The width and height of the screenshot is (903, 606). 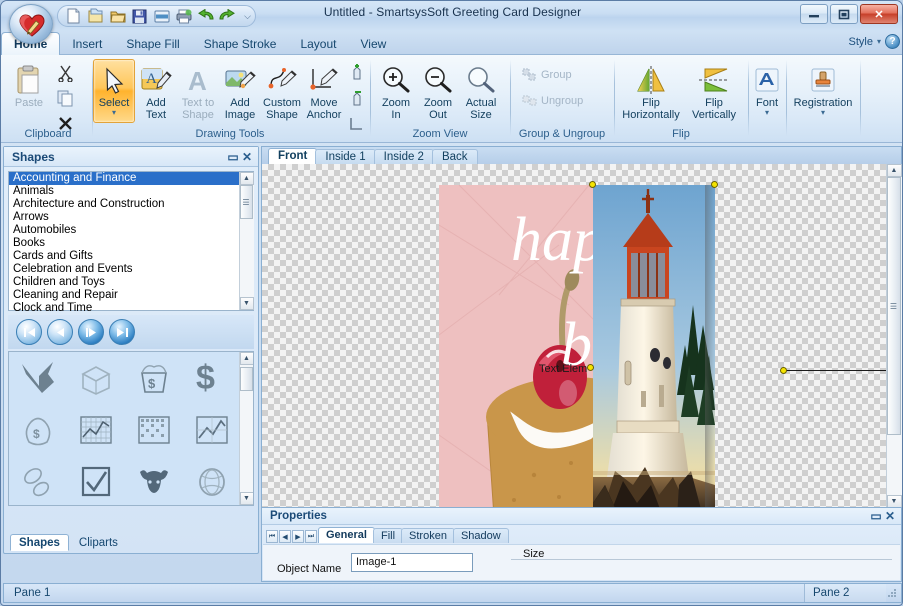 What do you see at coordinates (152, 45) in the screenshot?
I see `tab-shape-fill: Shape Fill` at bounding box center [152, 45].